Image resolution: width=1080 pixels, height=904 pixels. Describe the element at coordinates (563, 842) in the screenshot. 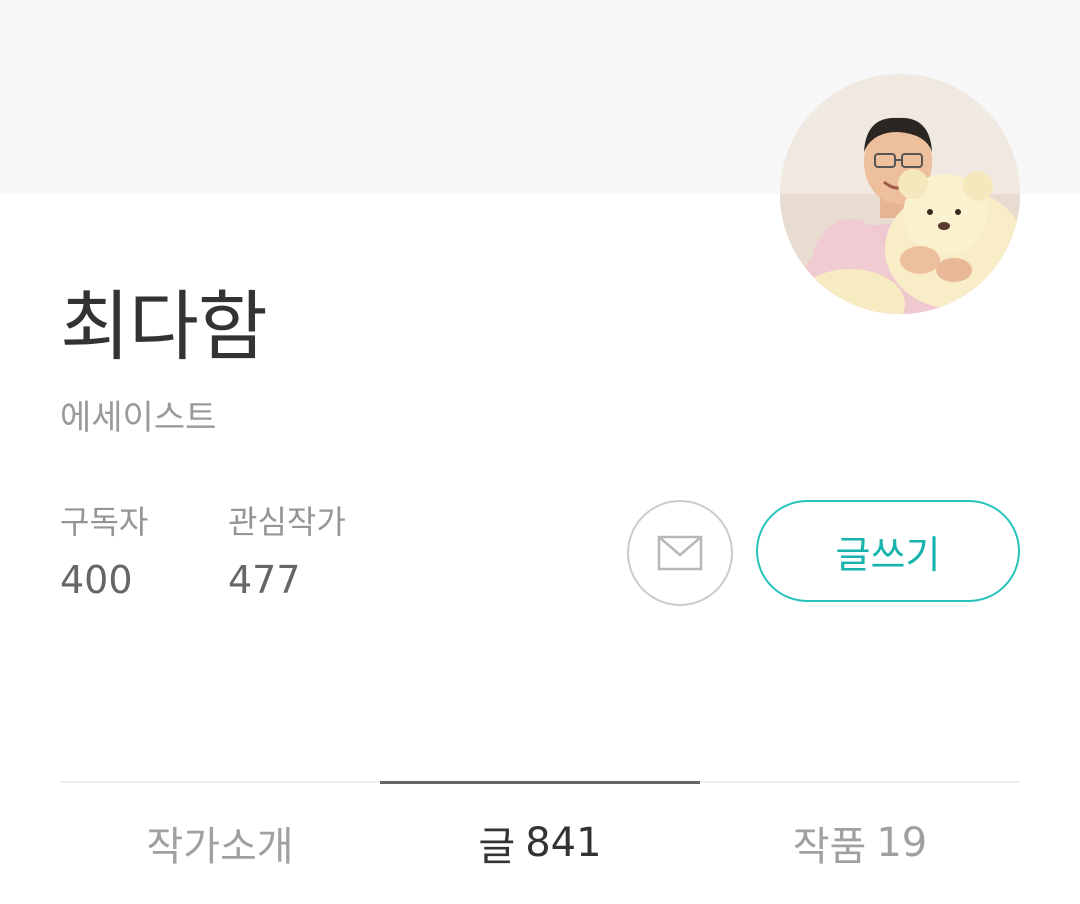

I see `tab-posts-count: 841` at that location.